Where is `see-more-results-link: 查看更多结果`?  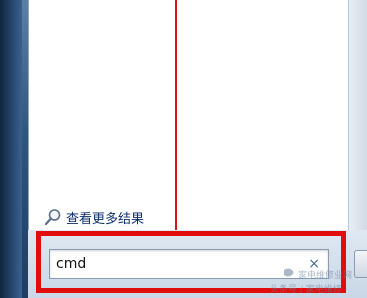 see-more-results-link: 查看更多结果 is located at coordinates (94, 217).